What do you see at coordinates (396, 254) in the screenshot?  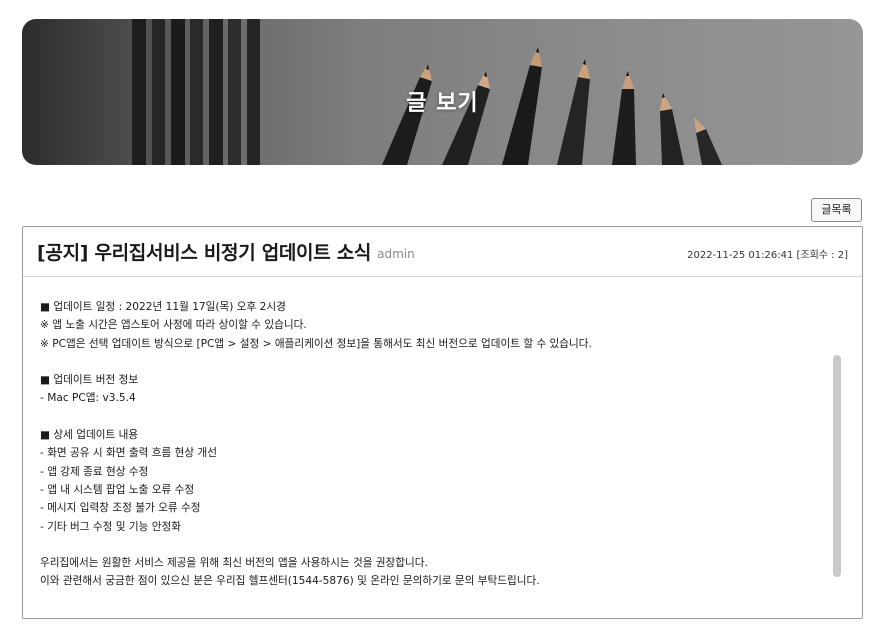 I see `post-author: admin` at bounding box center [396, 254].